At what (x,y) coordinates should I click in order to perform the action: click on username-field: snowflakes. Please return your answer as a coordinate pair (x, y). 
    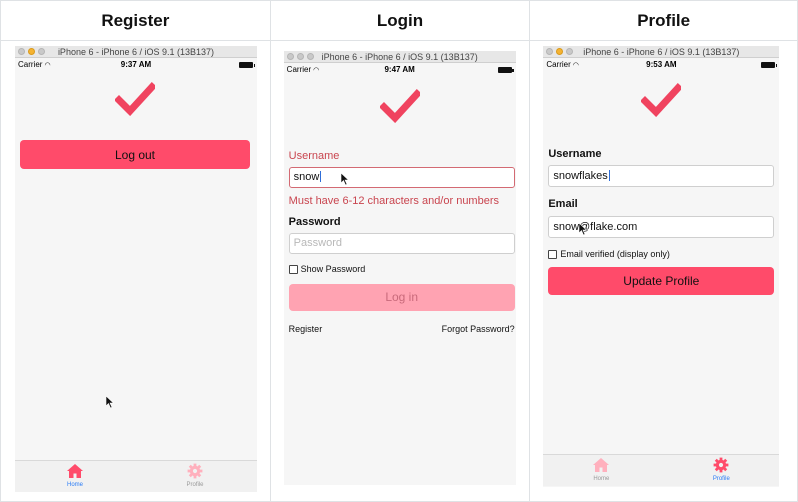
    Looking at the image, I should click on (661, 176).